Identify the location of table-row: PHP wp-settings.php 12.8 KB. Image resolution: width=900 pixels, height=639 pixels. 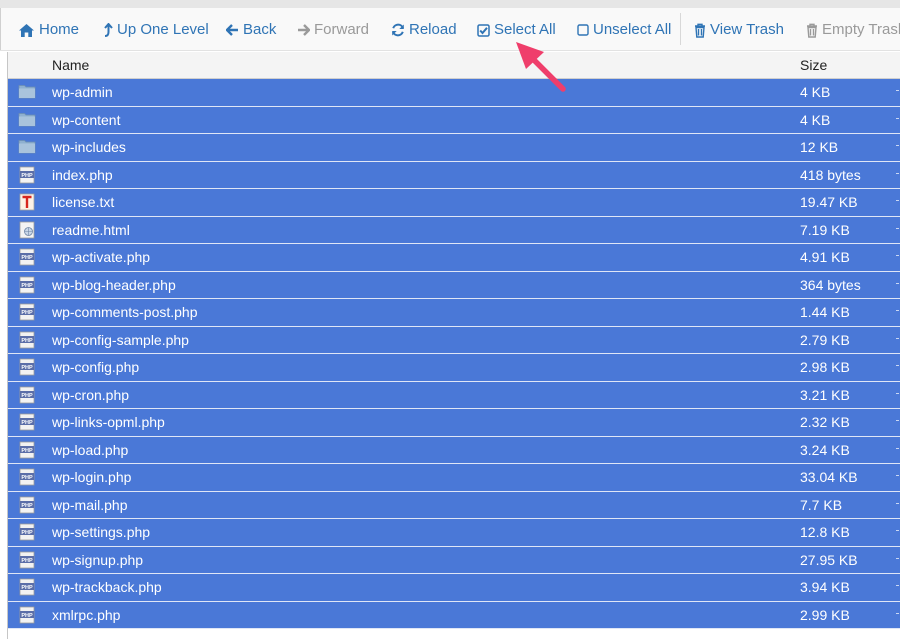
(454, 533).